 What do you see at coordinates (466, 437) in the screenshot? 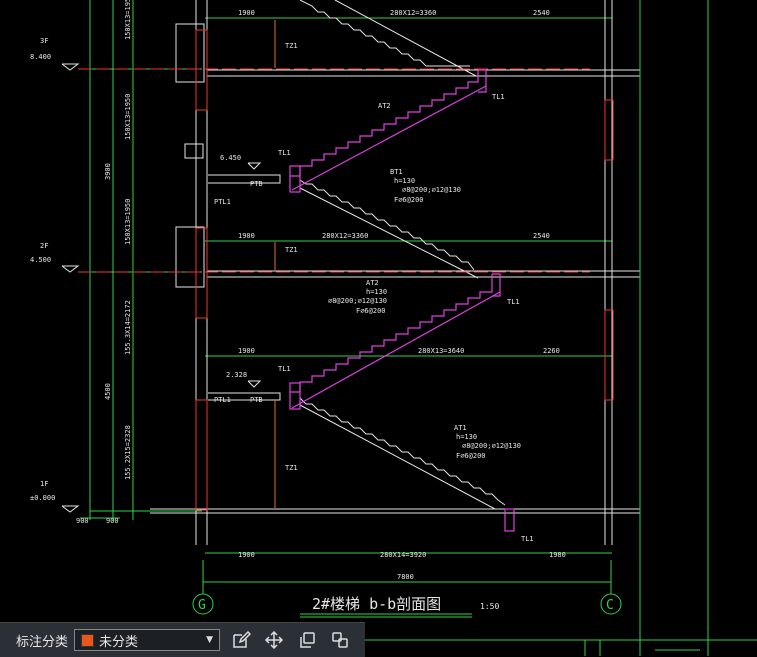
I see `note-at1-h: h=130` at bounding box center [466, 437].